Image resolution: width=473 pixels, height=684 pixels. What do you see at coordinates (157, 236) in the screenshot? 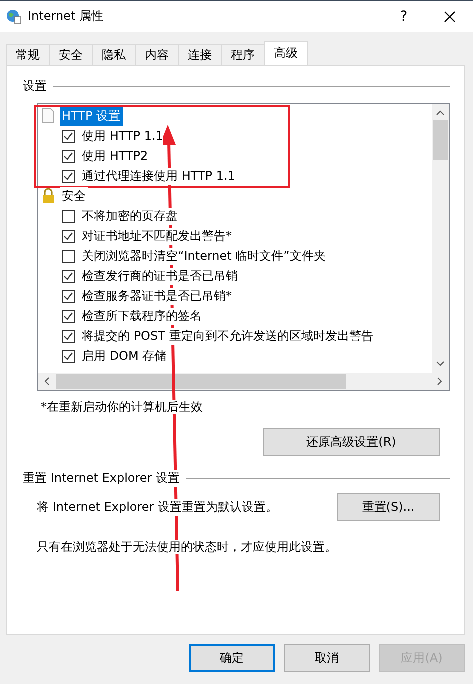
I see `option-label: 对证书地址不匹配发出警告*` at bounding box center [157, 236].